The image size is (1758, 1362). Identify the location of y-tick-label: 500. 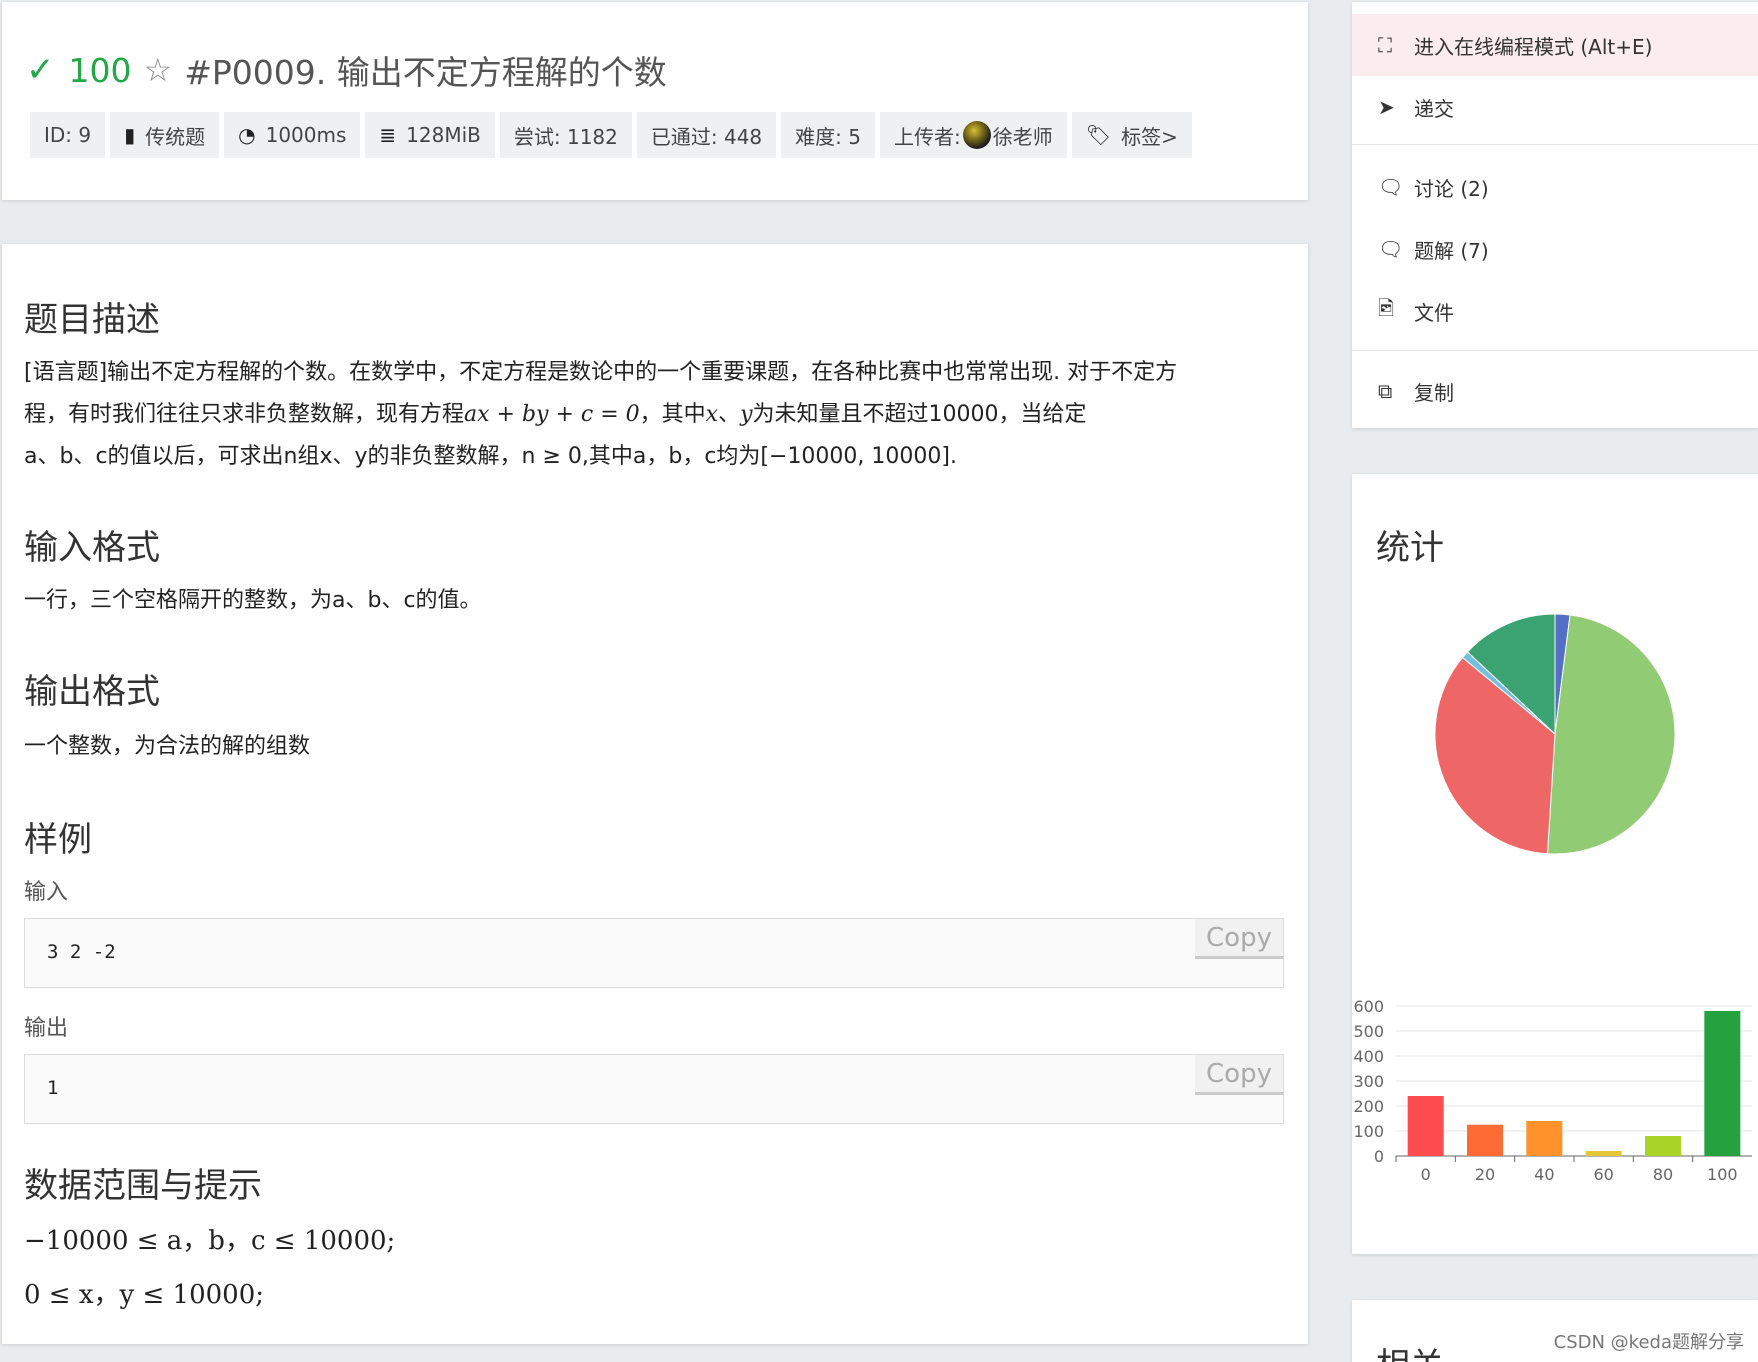
(1368, 1031).